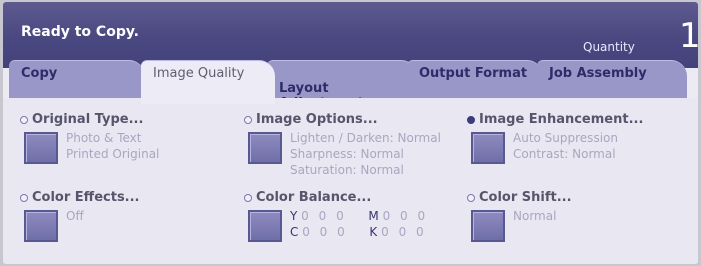 The width and height of the screenshot is (701, 266). I want to click on image-options-radio-icon, so click(248, 120).